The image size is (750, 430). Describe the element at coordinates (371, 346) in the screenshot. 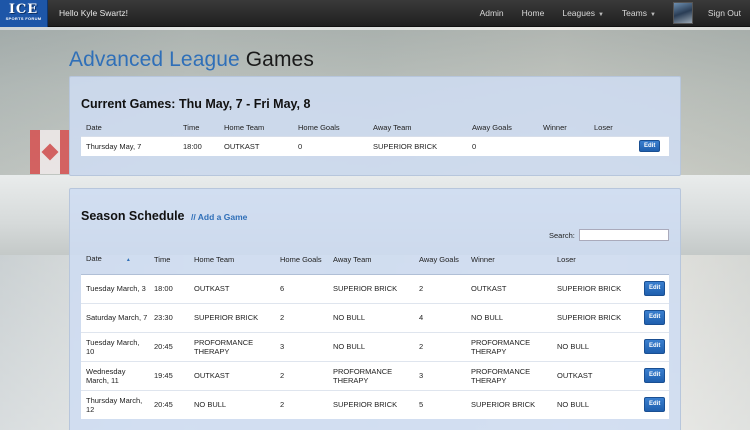

I see `cell-away-team: NO BULL` at that location.